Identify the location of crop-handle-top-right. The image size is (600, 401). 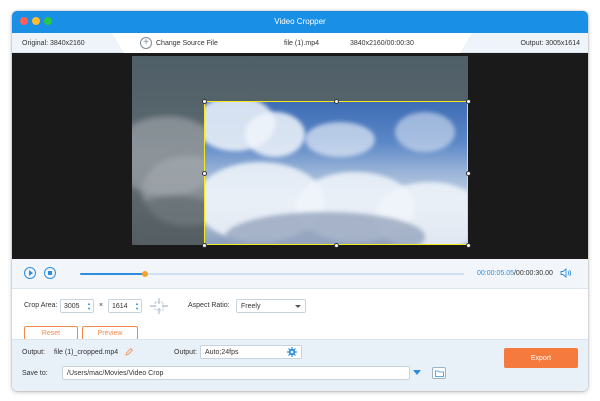
(468, 101).